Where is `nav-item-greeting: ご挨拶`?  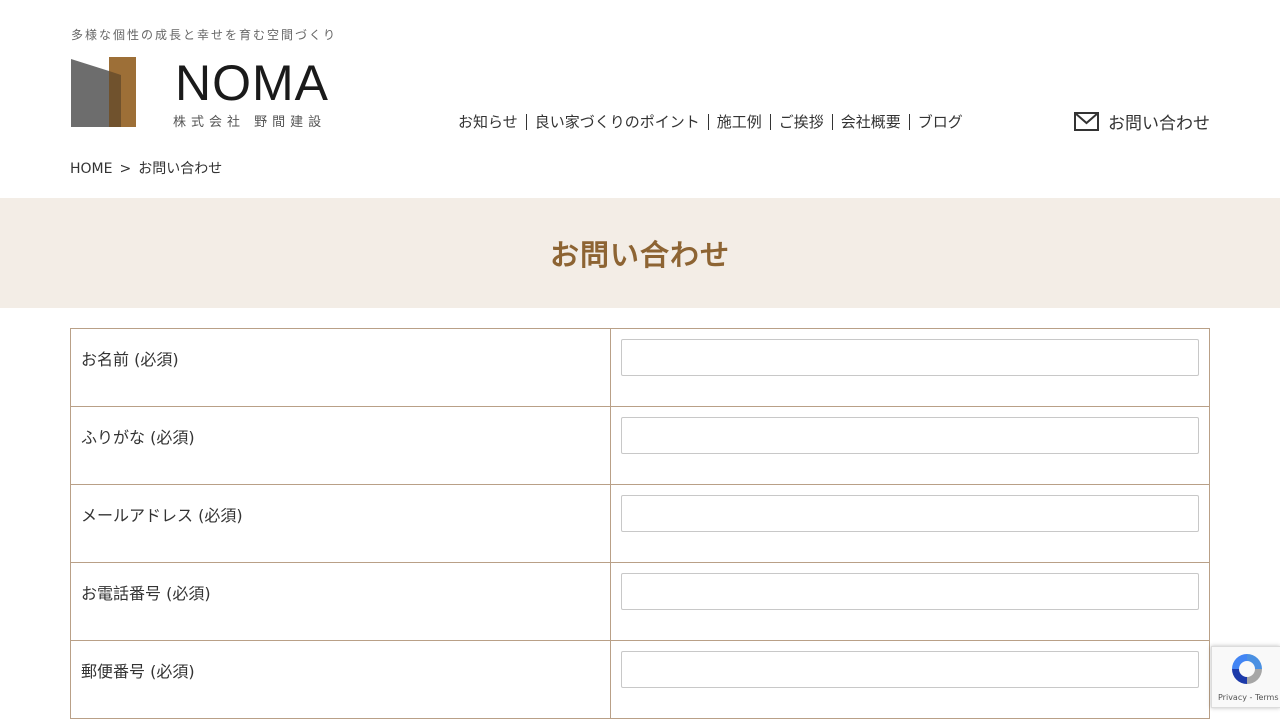 nav-item-greeting: ご挨拶 is located at coordinates (800, 122).